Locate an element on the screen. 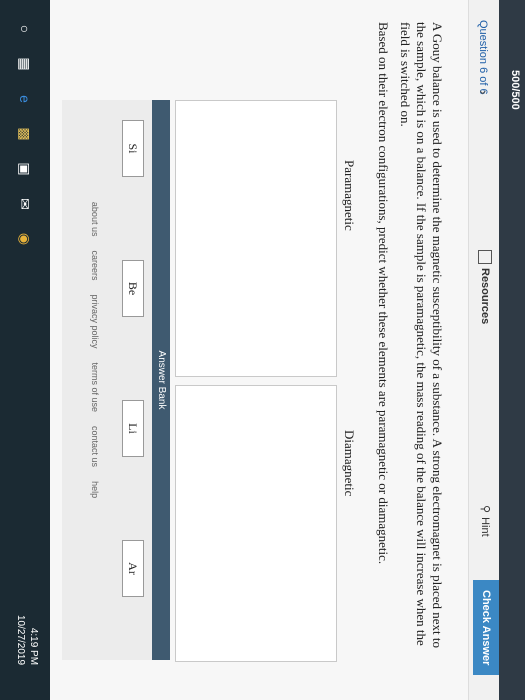  footer-link-about: about us is located at coordinates (95, 219).